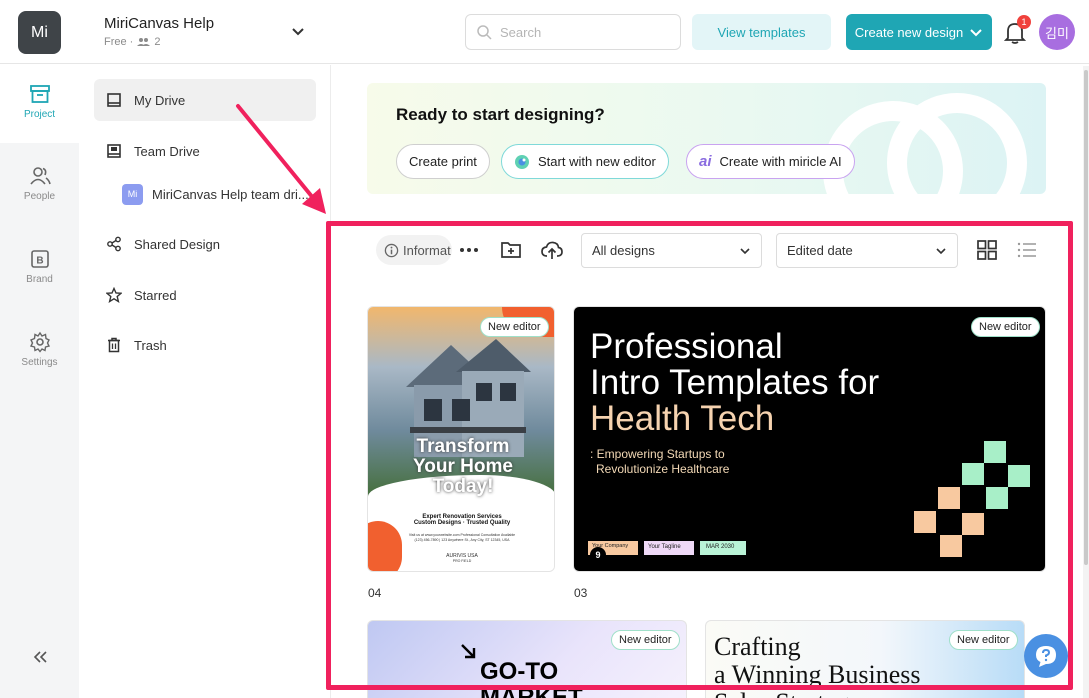 Image resolution: width=1089 pixels, height=698 pixels. Describe the element at coordinates (598, 555) in the screenshot. I see `page-number: 9` at that location.